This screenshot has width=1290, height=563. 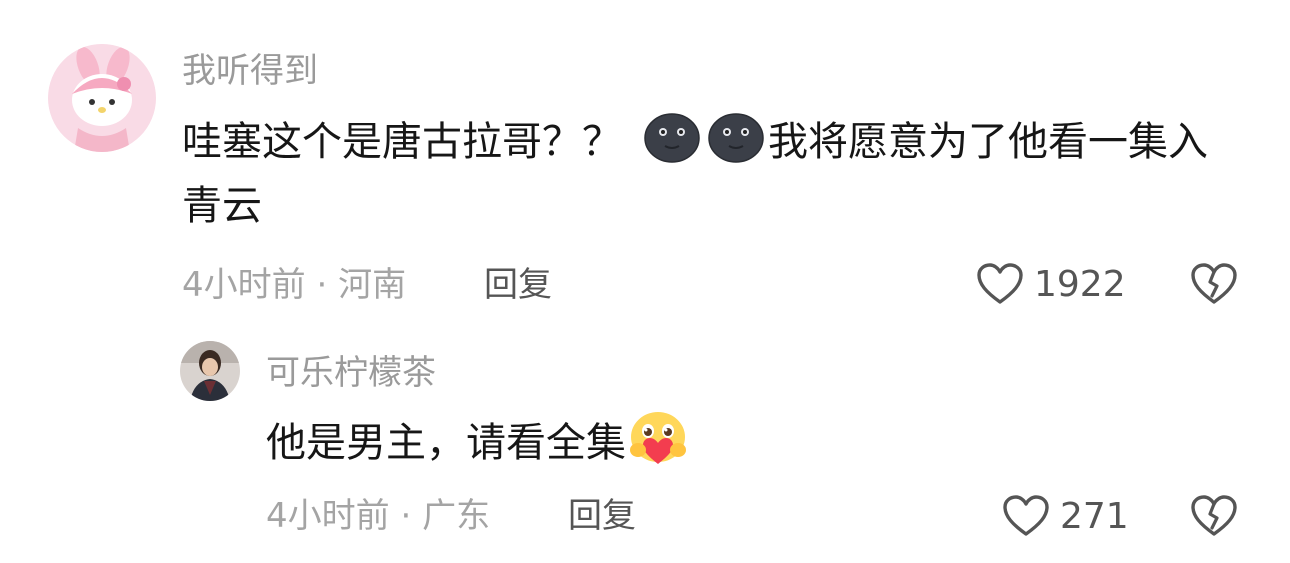 What do you see at coordinates (351, 373) in the screenshot?
I see `comment-username: 可乐柠檬茶` at bounding box center [351, 373].